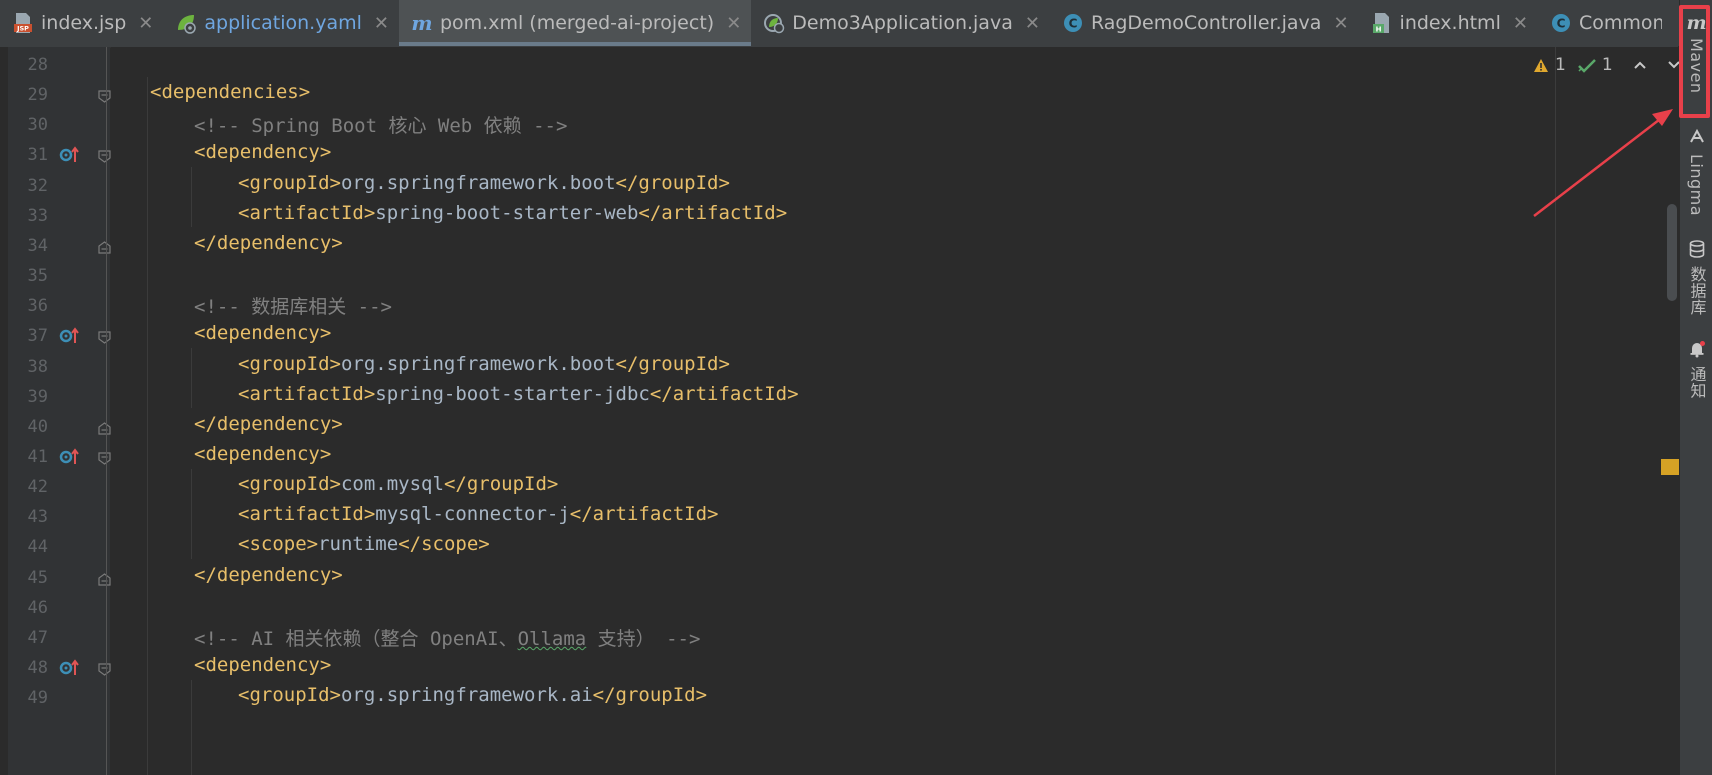 The image size is (1712, 775). What do you see at coordinates (575, 23) in the screenshot?
I see `tab-pom-xml: m pom.xml (merged-ai-project) ✕` at bounding box center [575, 23].